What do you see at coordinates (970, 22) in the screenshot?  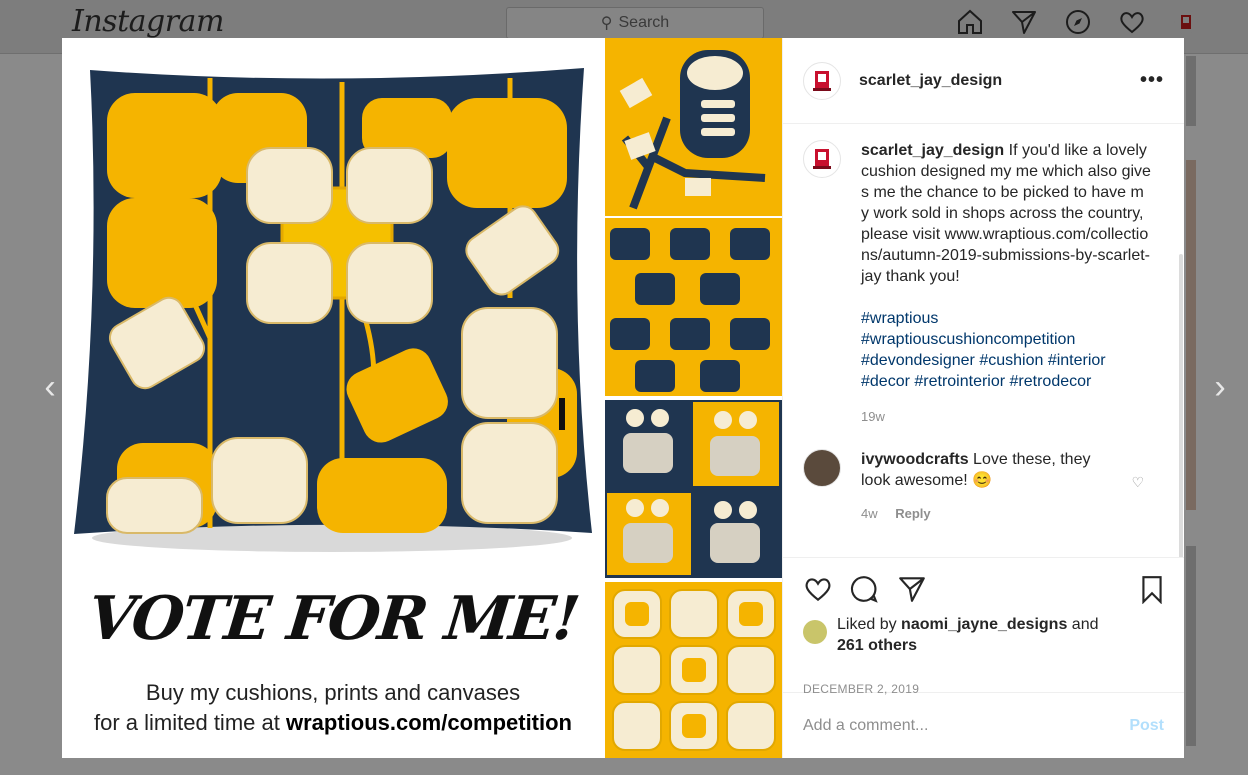 I see `home-icon` at bounding box center [970, 22].